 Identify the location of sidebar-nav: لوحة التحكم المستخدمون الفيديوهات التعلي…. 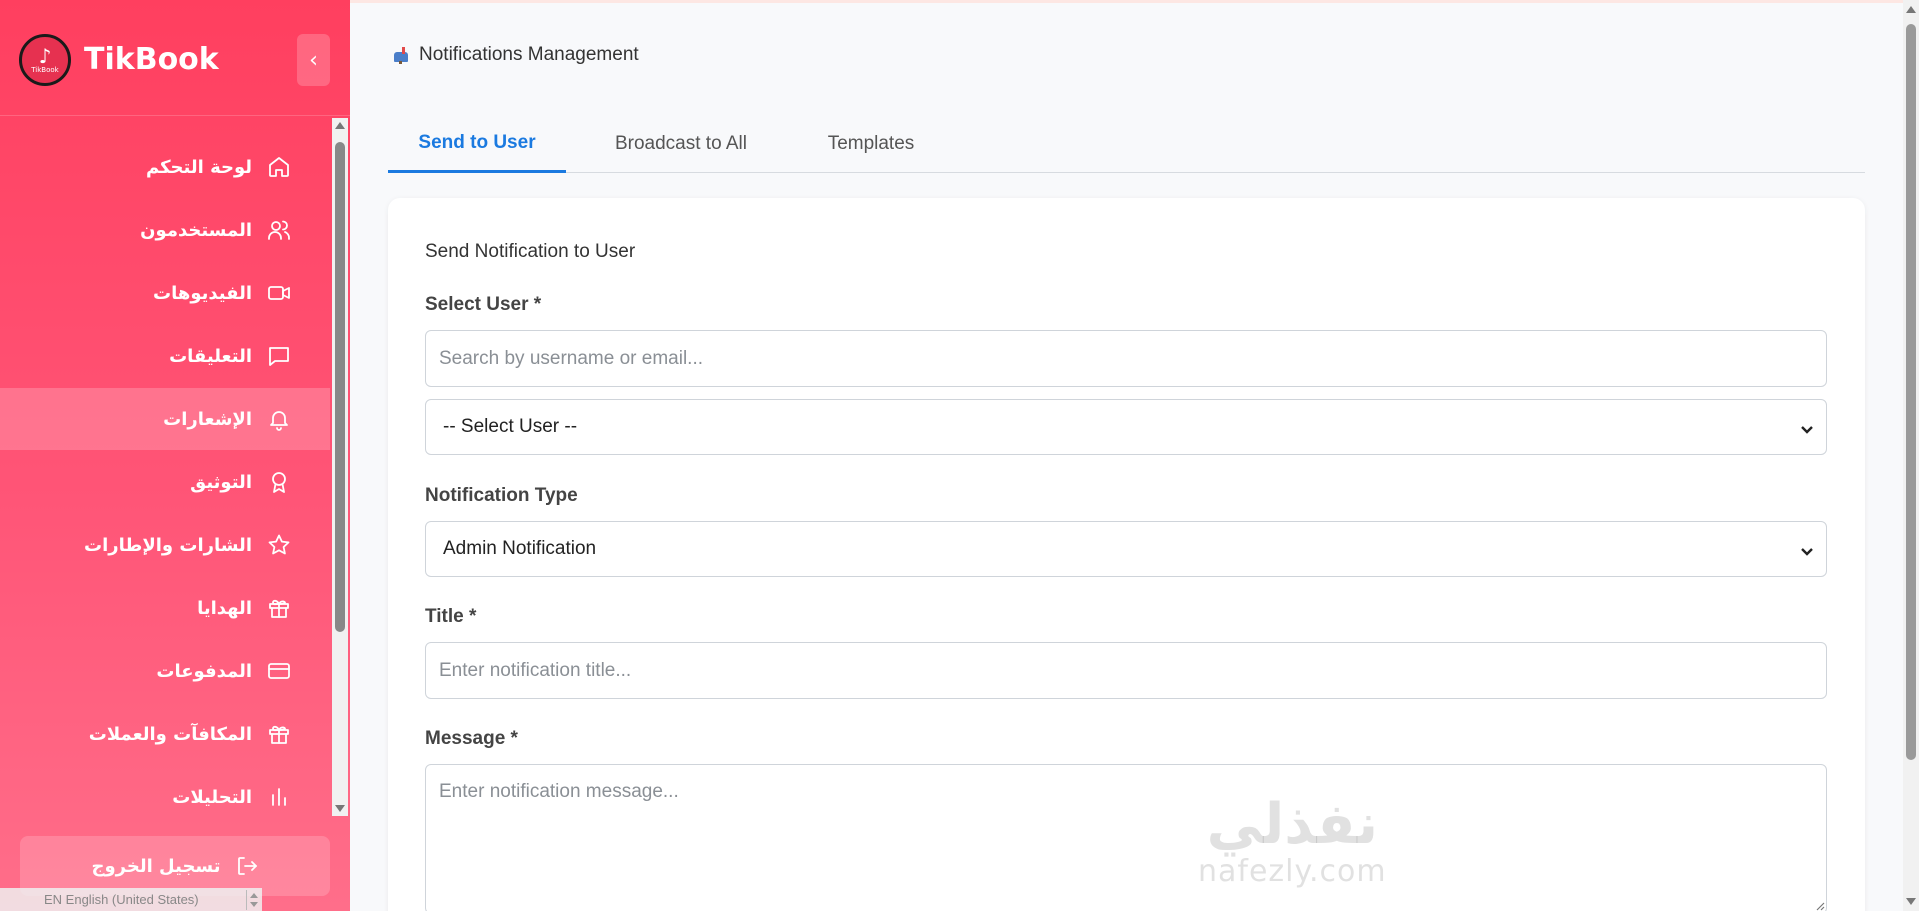
(175, 466).